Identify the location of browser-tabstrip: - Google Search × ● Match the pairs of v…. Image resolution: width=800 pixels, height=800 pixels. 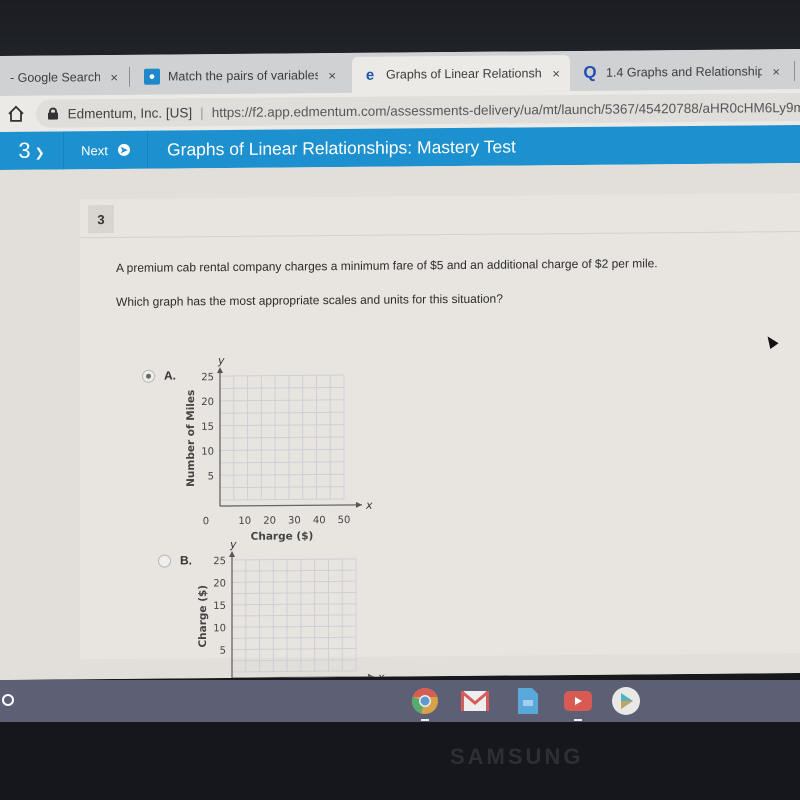
(400, 72).